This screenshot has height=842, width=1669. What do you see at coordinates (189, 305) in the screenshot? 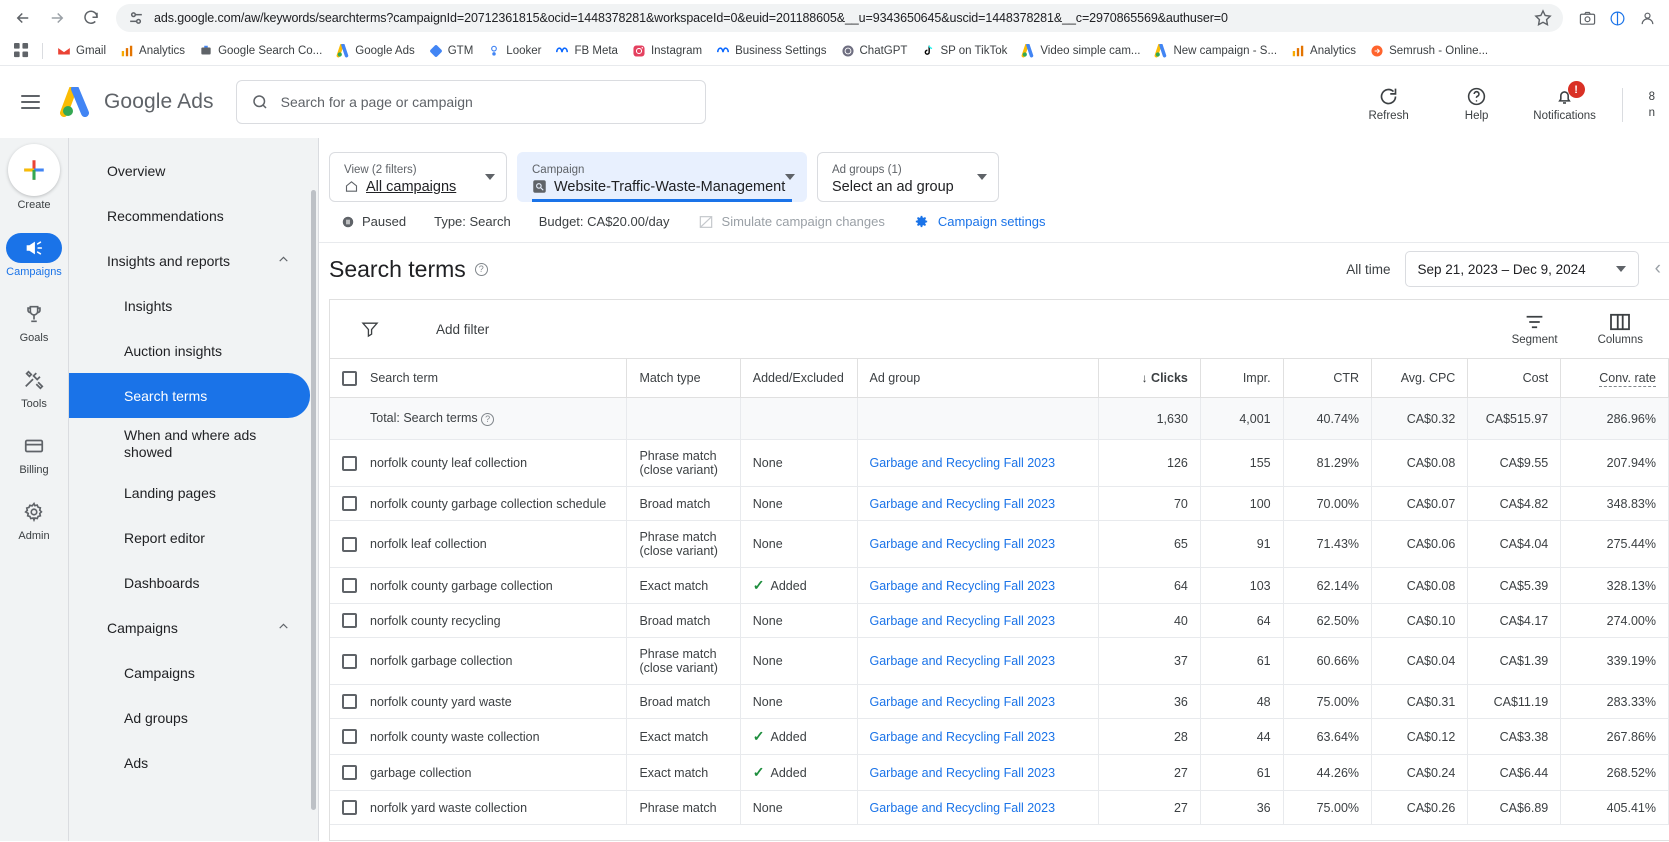
I see `sidebar-item-insights: Insights` at bounding box center [189, 305].